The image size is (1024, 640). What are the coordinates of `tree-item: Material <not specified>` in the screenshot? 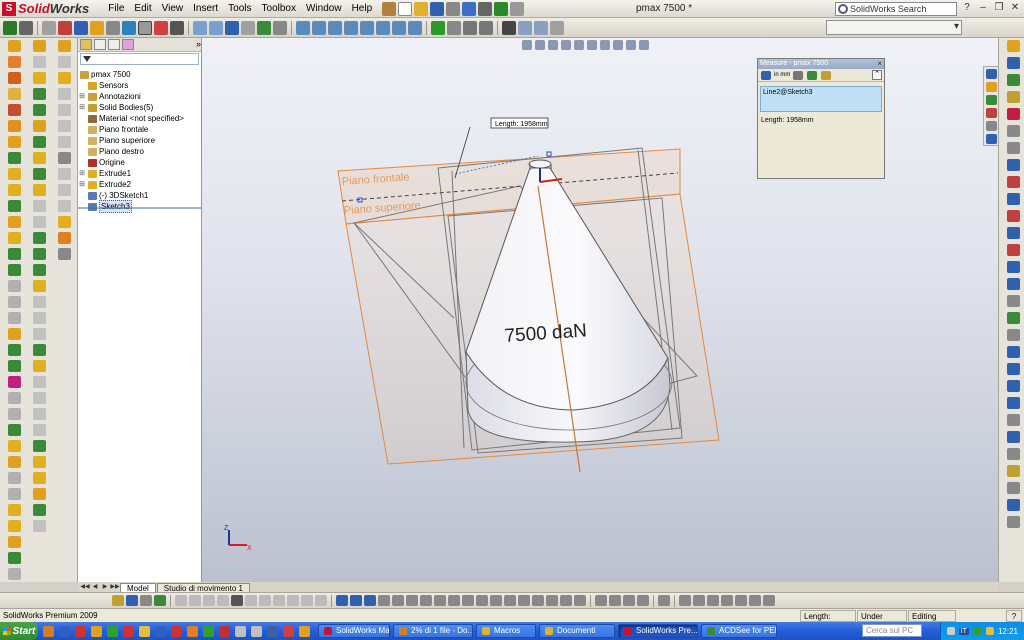 It's located at (139, 118).